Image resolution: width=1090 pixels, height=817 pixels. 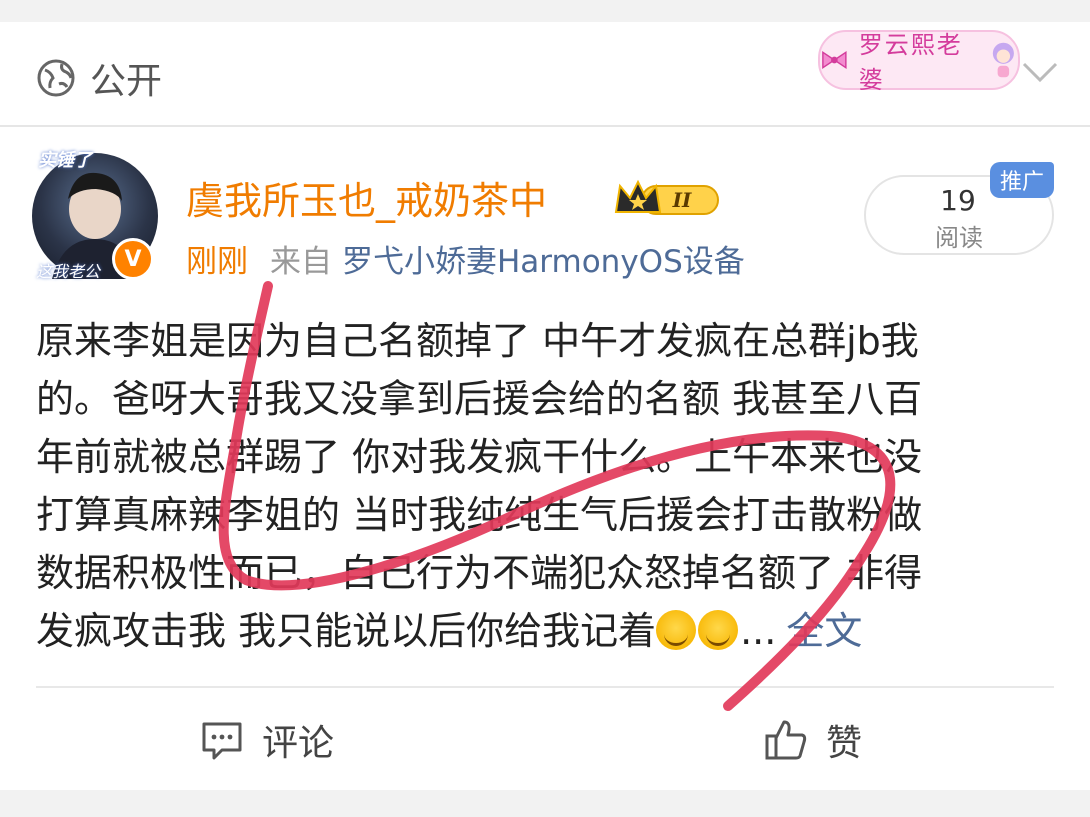 What do you see at coordinates (910, 62) in the screenshot?
I see `sticker-text: 罗云熙老婆` at bounding box center [910, 62].